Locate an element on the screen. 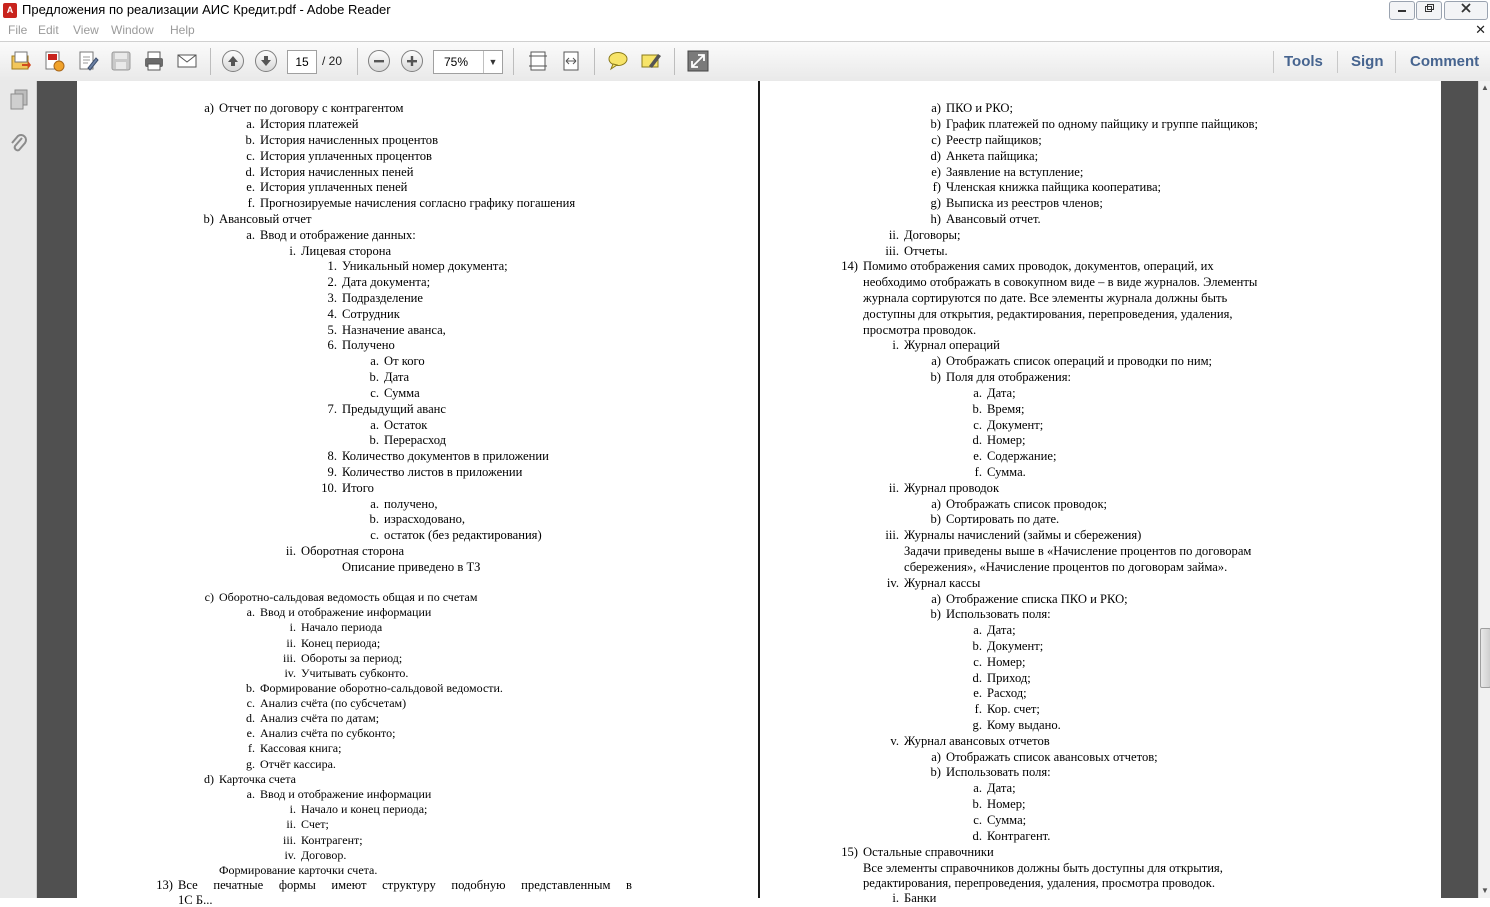 This screenshot has height=907, width=1490. previous-page-button is located at coordinates (233, 61).